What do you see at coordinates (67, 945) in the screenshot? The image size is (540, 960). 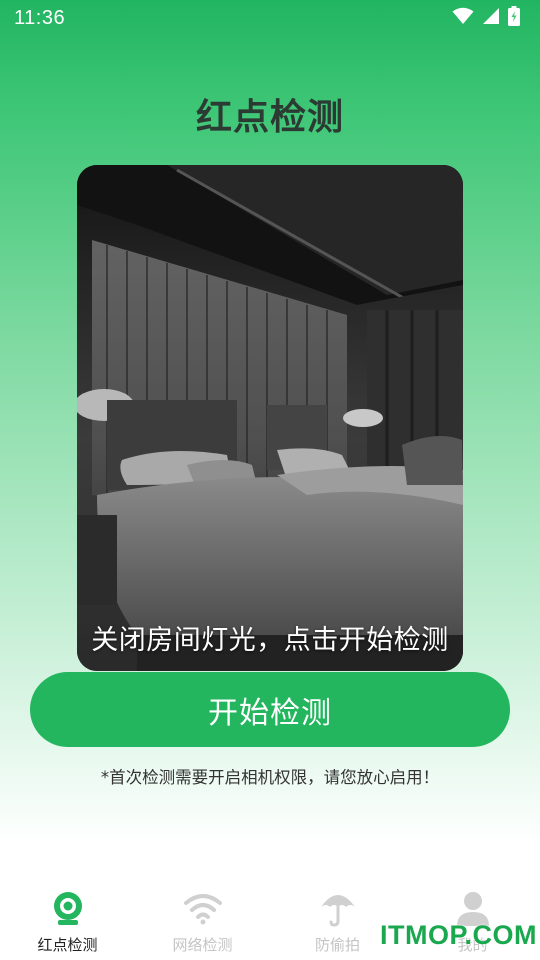 I see `tab-label: 红点检测` at bounding box center [67, 945].